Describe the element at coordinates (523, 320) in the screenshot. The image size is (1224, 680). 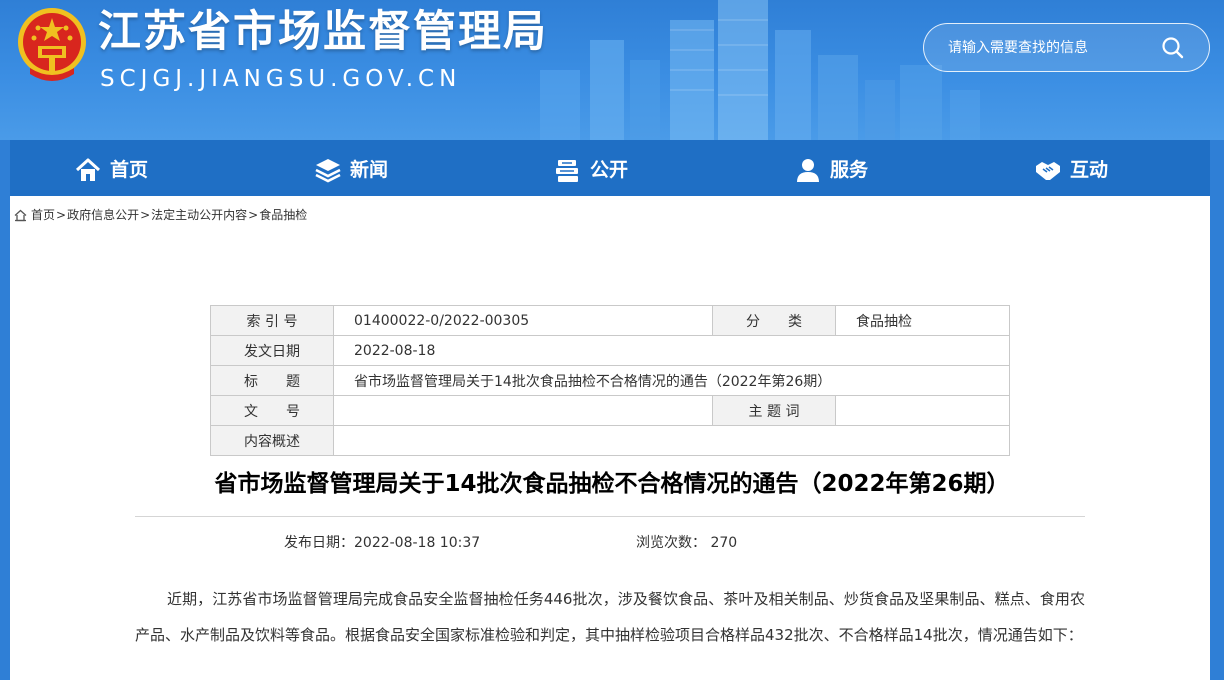
I see `index-value: 01400022-0/2022-00305` at that location.